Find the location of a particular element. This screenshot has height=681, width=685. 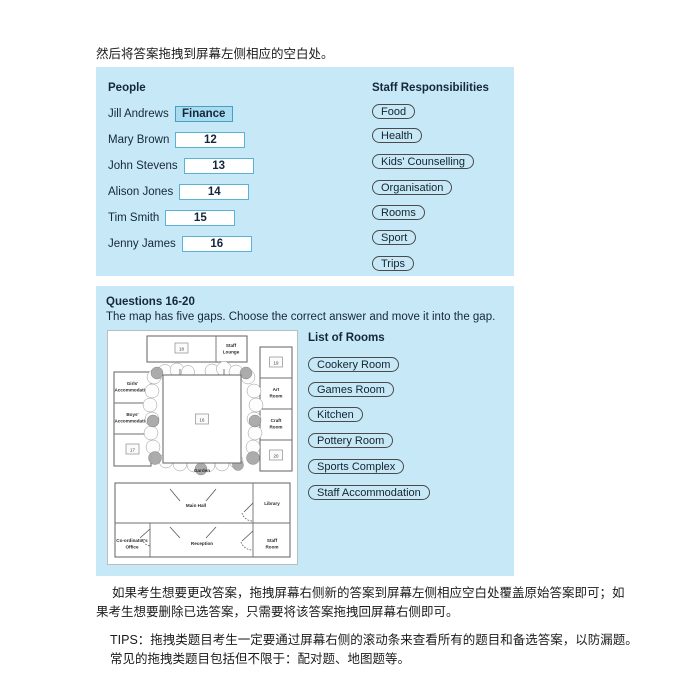

room-option-pill: Games Room is located at coordinates (351, 389).